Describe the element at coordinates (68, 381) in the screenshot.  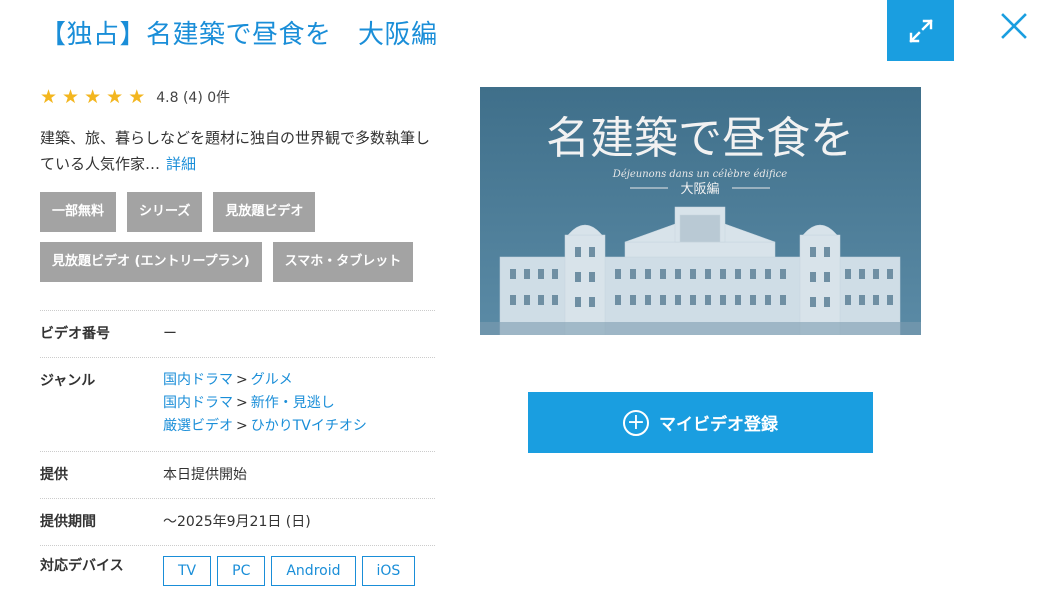
I see `info-label: ジャンル` at that location.